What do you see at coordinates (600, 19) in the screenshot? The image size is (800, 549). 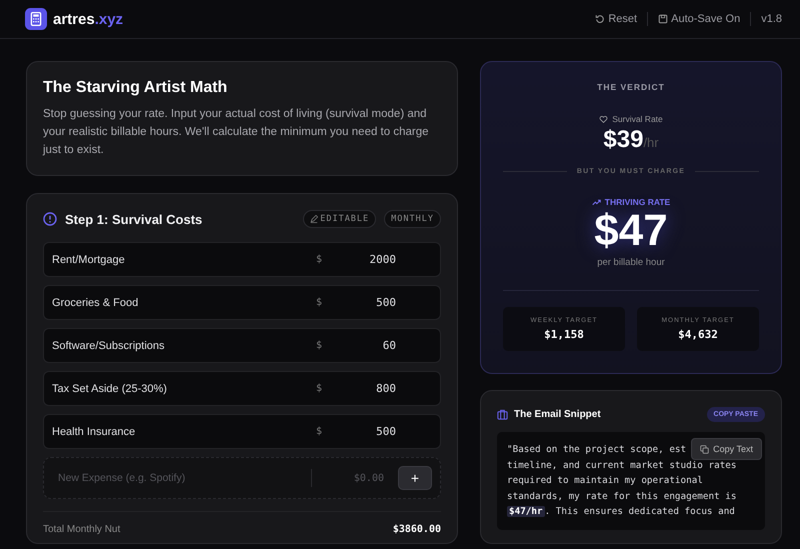 I see `reset-icon` at bounding box center [600, 19].